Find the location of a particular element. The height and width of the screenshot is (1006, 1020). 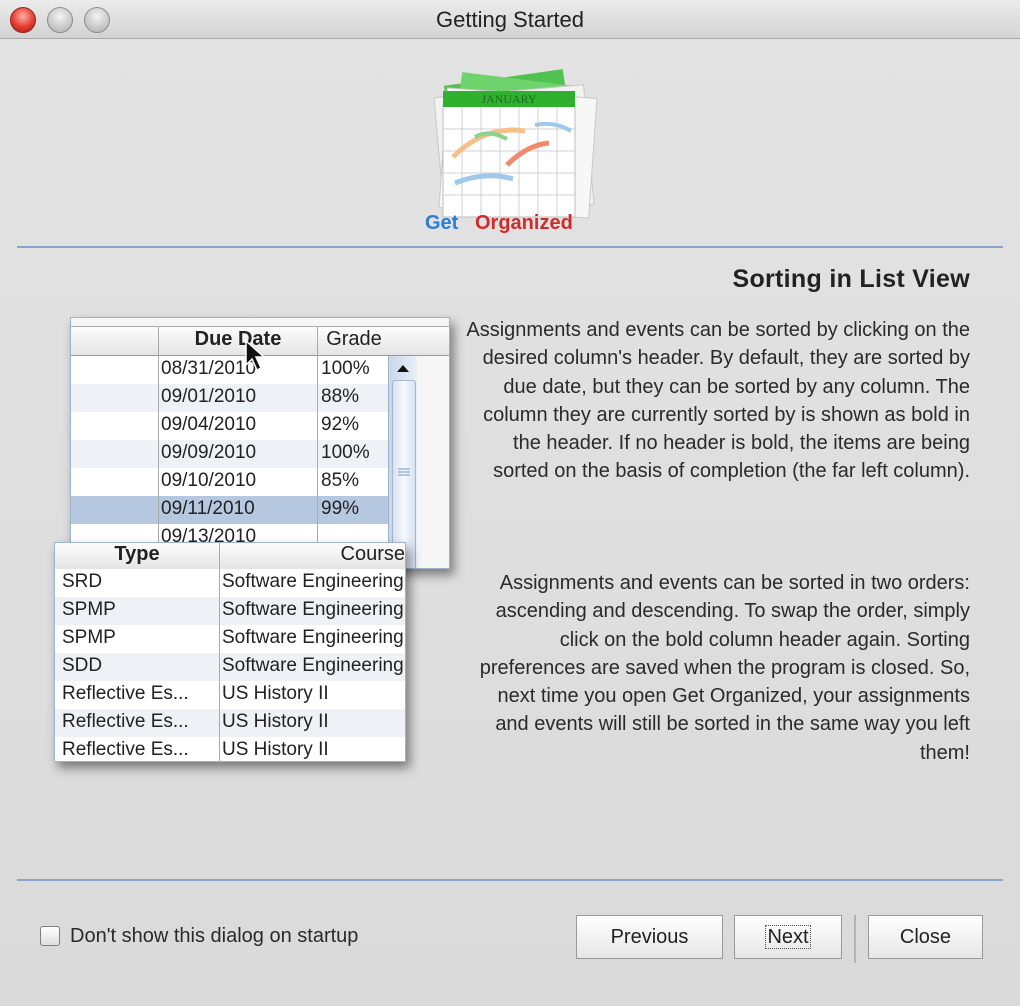

table-scrollbar is located at coordinates (402, 462).